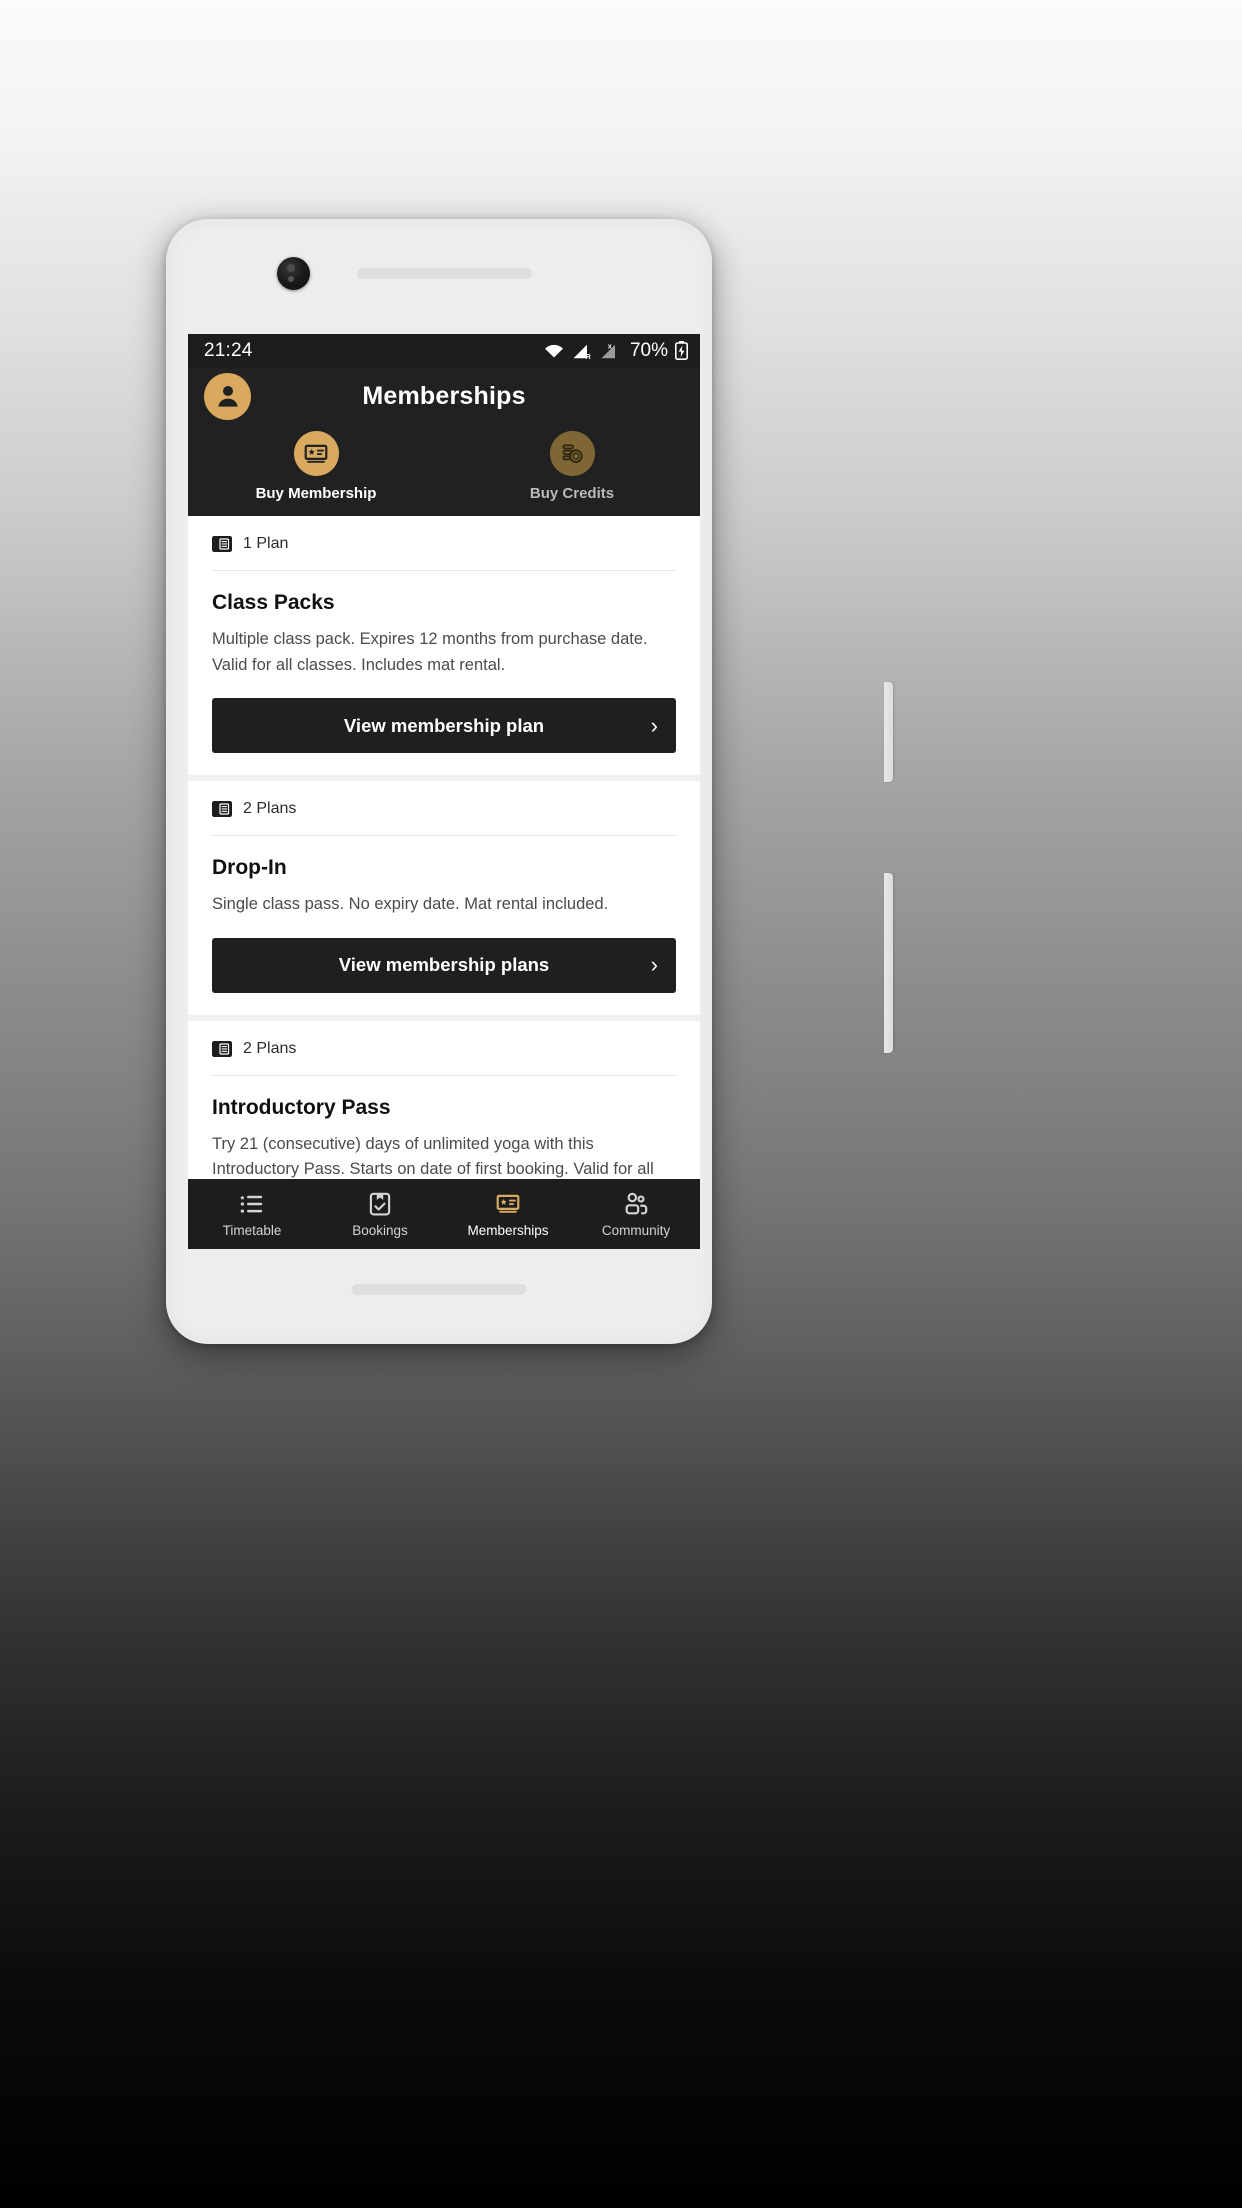 The image size is (1242, 2208). I want to click on status-icon-group: R x 70%, so click(615, 351).